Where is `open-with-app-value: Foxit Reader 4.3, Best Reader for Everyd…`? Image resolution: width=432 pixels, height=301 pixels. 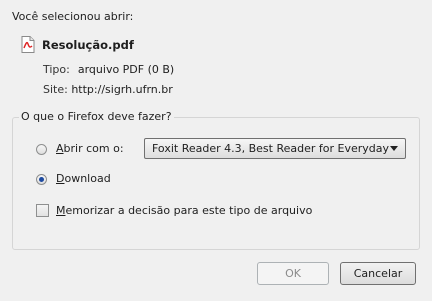 open-with-app-value: Foxit Reader 4.3, Best Reader for Everyd… is located at coordinates (271, 148).